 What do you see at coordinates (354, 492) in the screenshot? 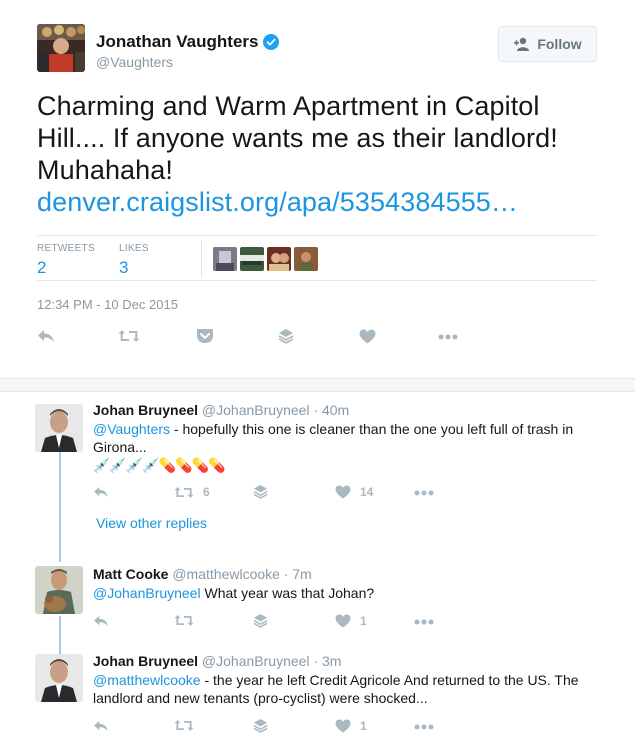
I see `like-button: 14` at bounding box center [354, 492].